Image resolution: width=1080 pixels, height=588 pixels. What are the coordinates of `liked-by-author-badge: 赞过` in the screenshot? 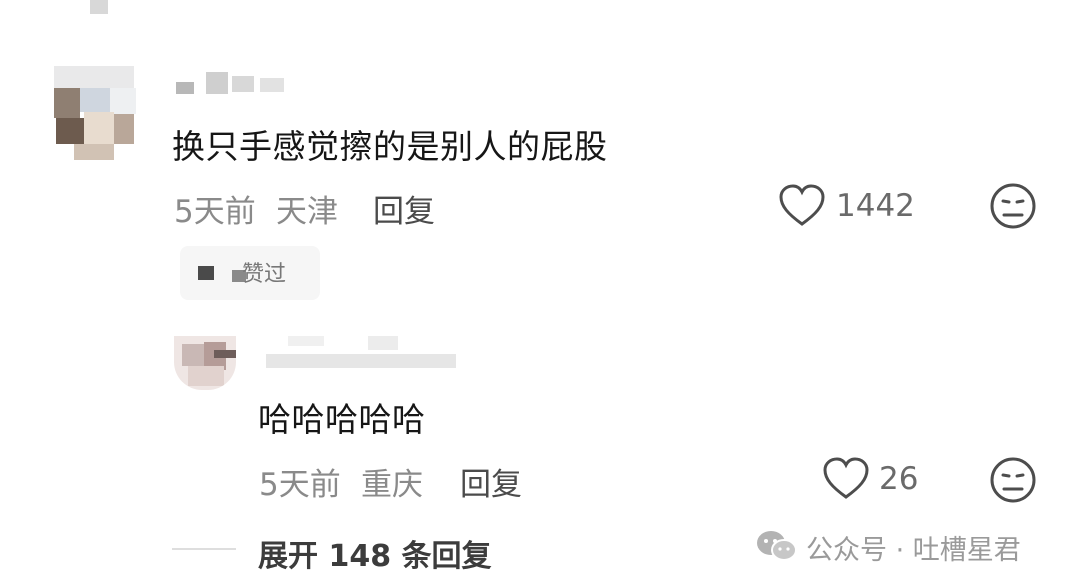 It's located at (250, 273).